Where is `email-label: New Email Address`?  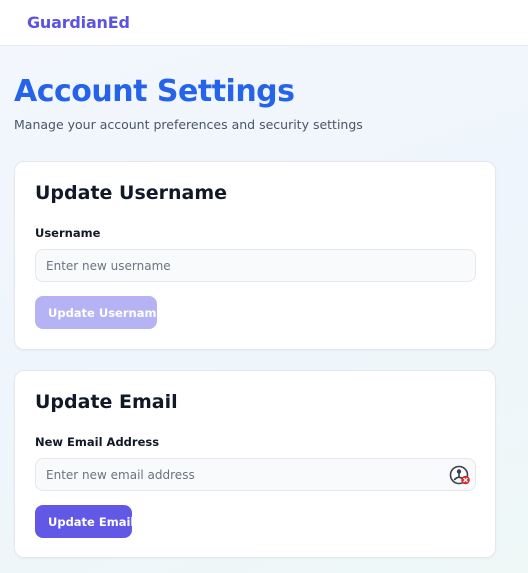 email-label: New Email Address is located at coordinates (97, 442).